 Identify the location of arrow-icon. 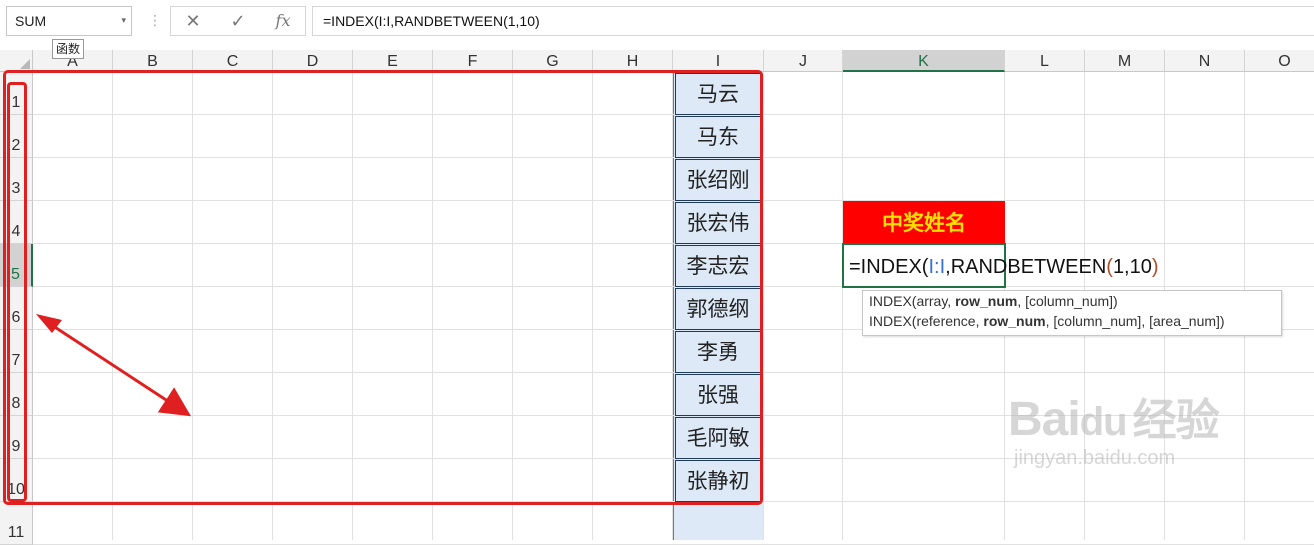
(114, 365).